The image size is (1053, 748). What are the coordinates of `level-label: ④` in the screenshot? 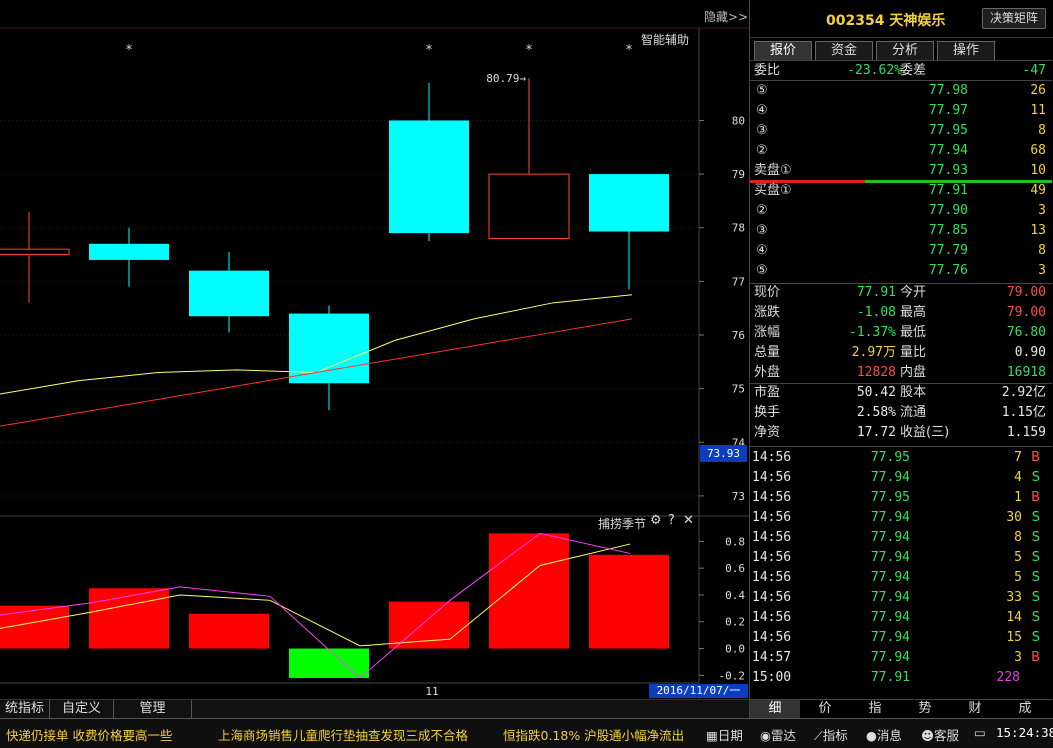 It's located at (762, 110).